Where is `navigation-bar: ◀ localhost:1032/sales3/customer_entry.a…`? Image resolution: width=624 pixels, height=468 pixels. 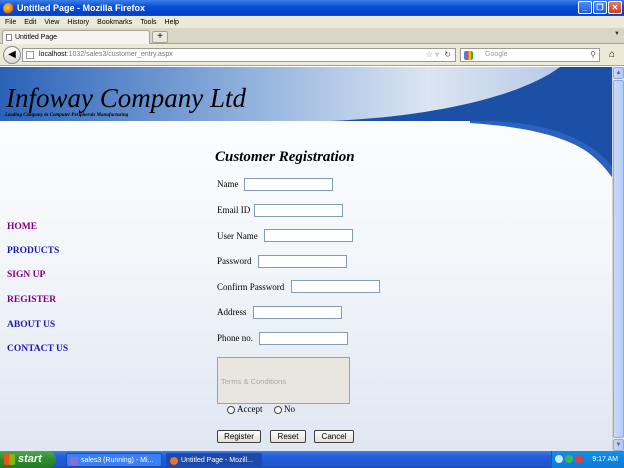 navigation-bar: ◀ localhost:1032/sales3/customer_entry.a… is located at coordinates (312, 55).